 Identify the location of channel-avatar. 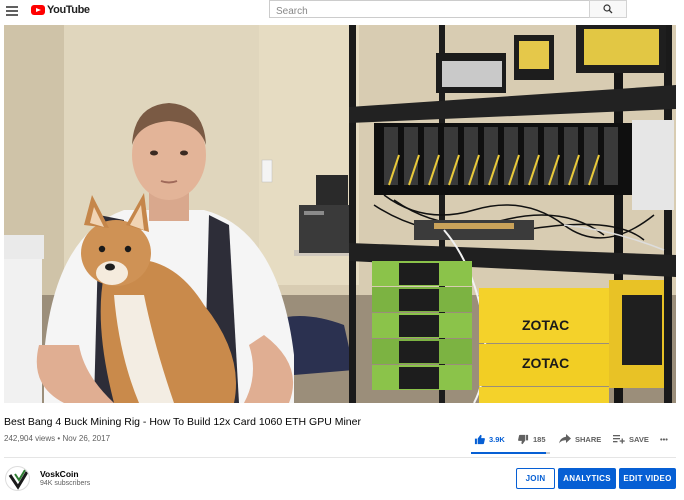
(17, 478).